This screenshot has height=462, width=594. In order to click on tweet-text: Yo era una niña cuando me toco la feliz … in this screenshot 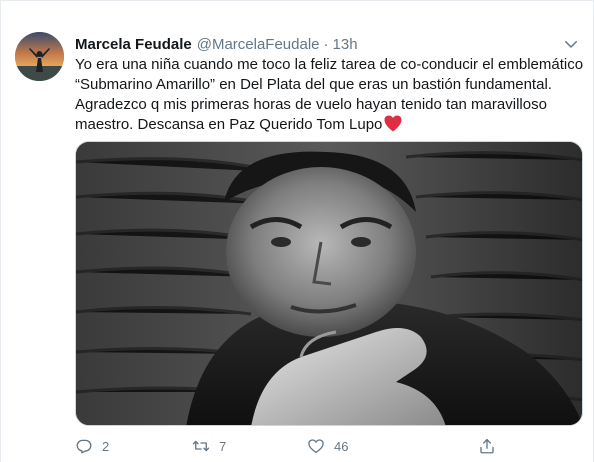, I will do `click(331, 95)`.